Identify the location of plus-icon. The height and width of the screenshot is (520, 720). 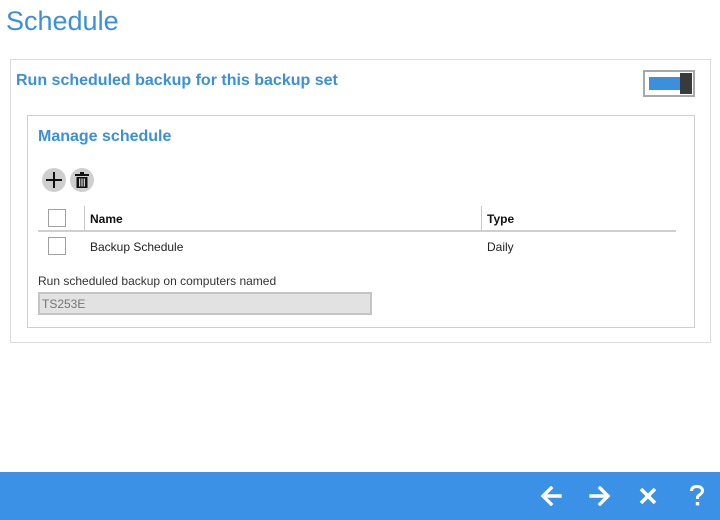
(54, 180).